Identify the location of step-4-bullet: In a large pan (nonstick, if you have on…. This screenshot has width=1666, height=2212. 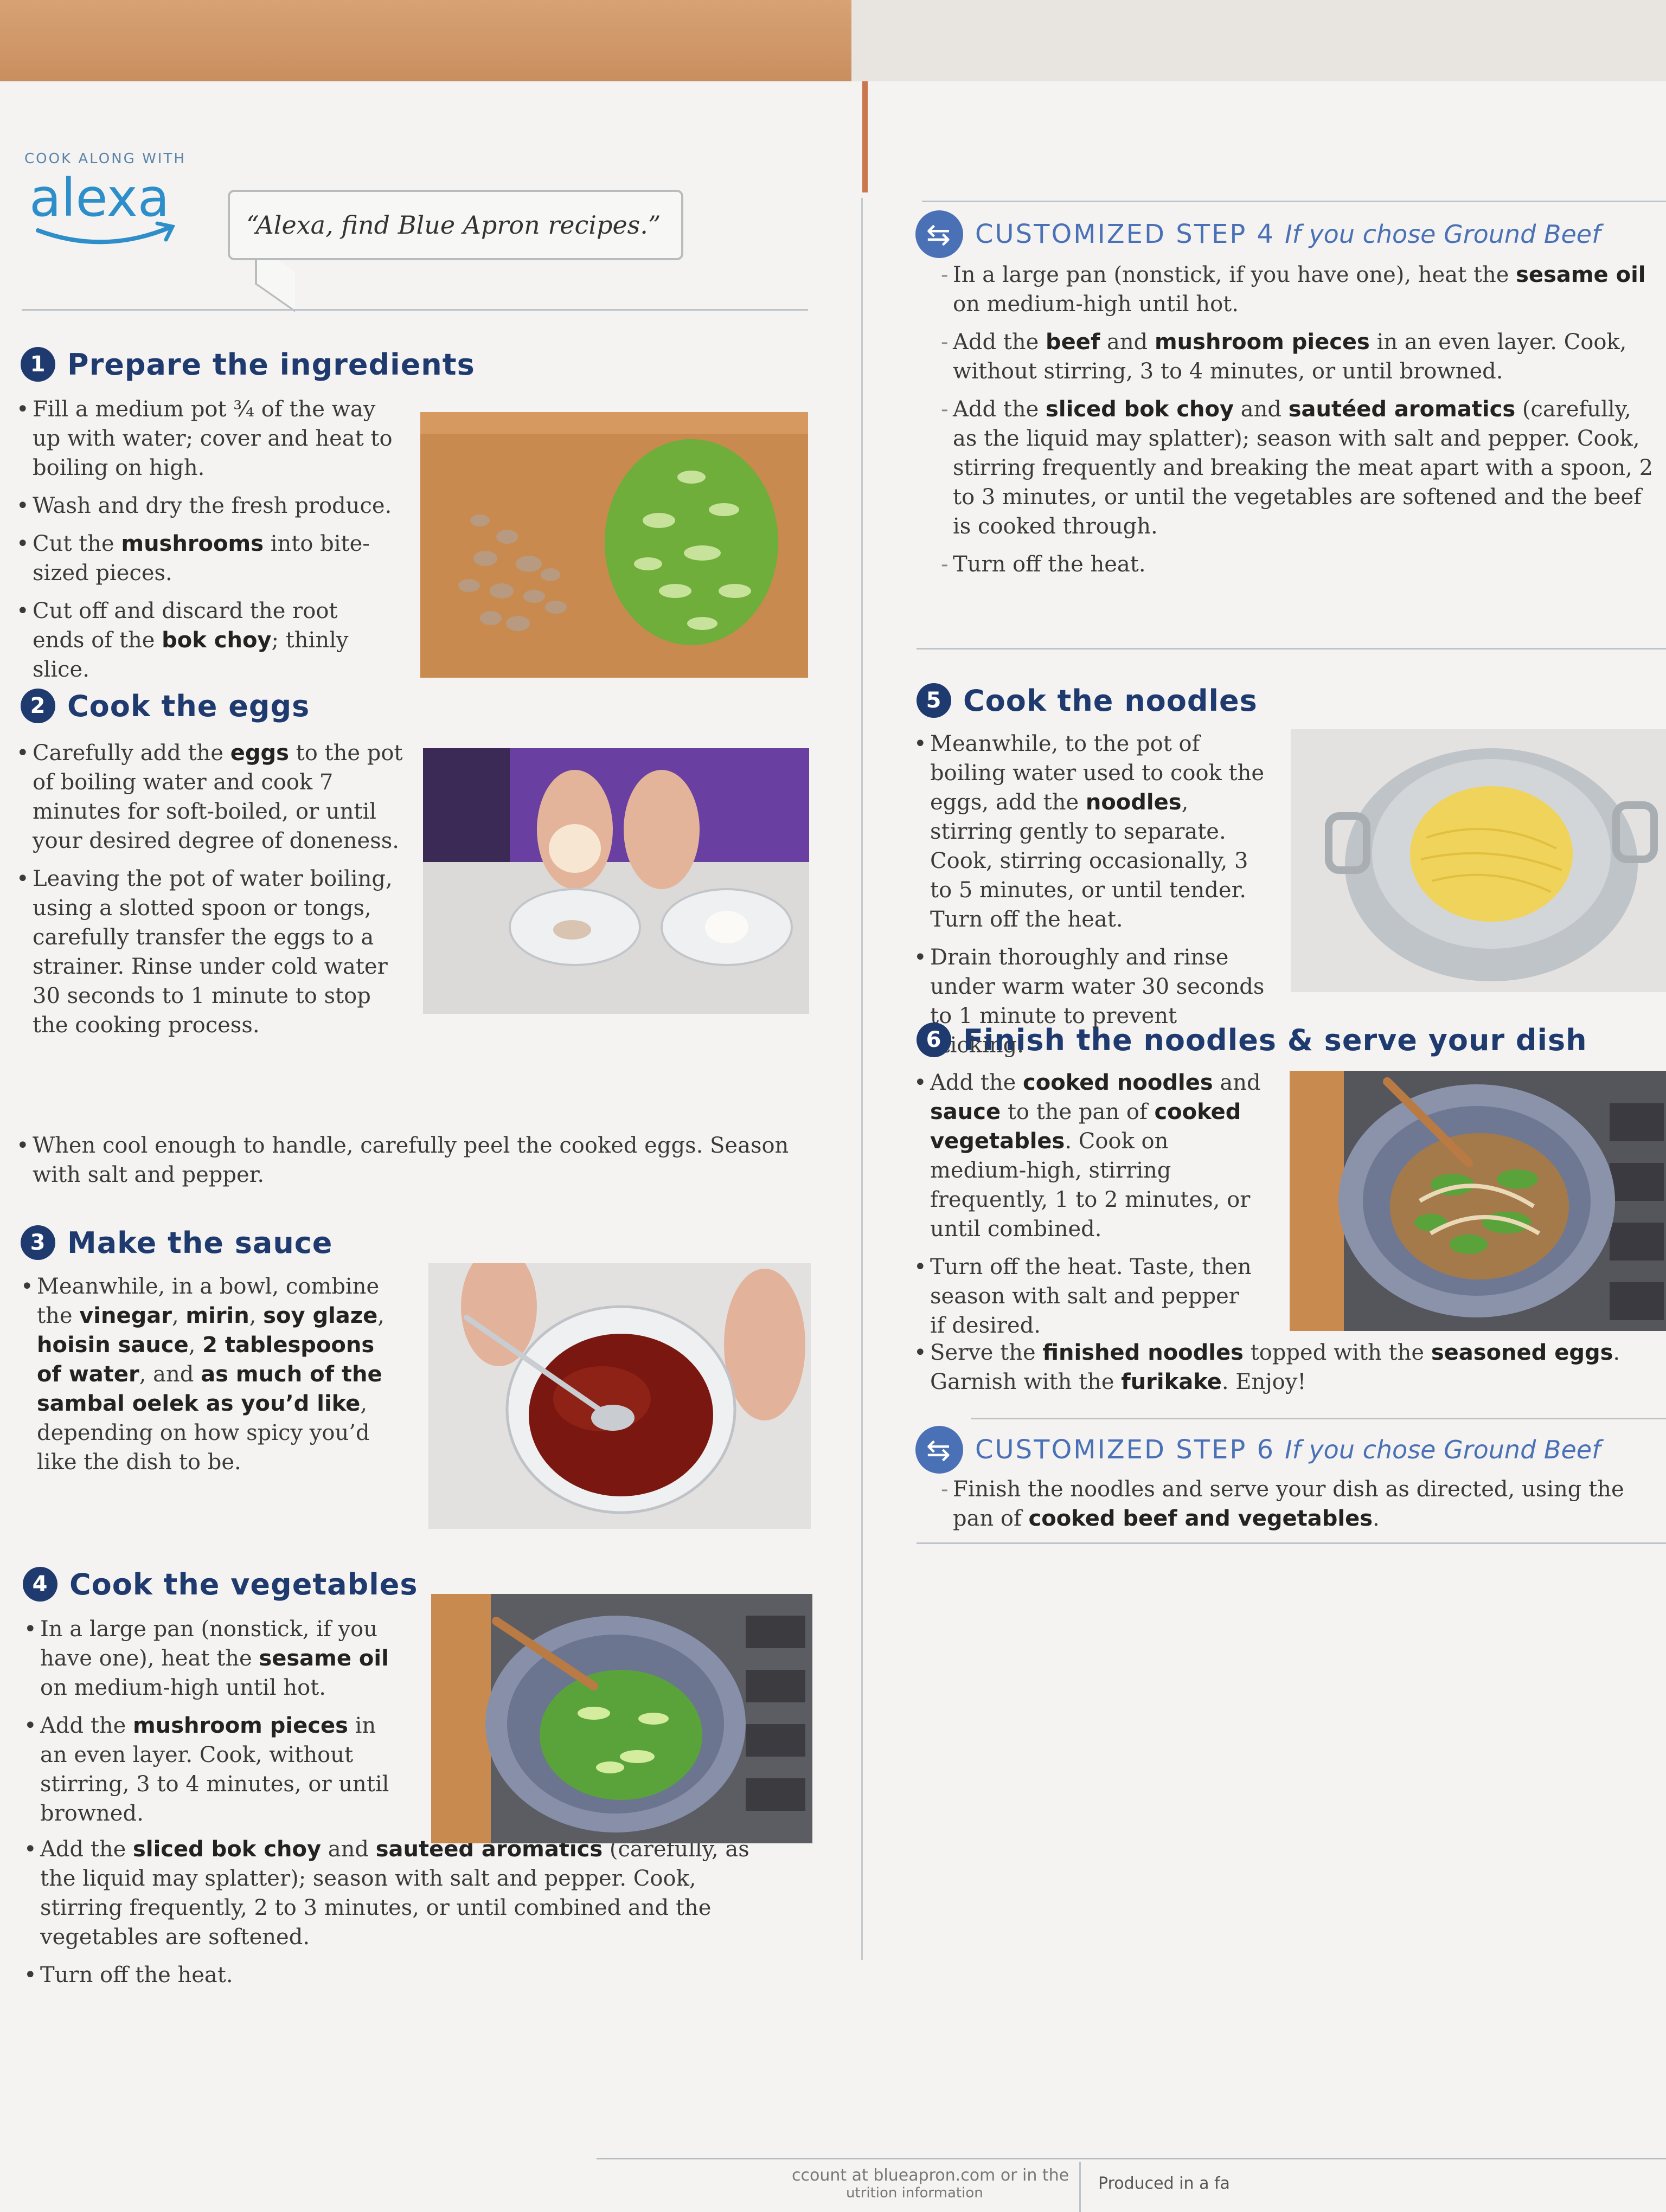
(214, 1658).